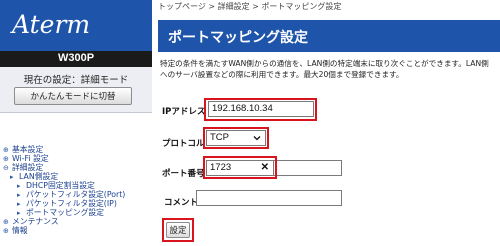 The width and height of the screenshot is (500, 246). I want to click on nav-item-basic: ⊕ 基本設定, so click(78, 149).